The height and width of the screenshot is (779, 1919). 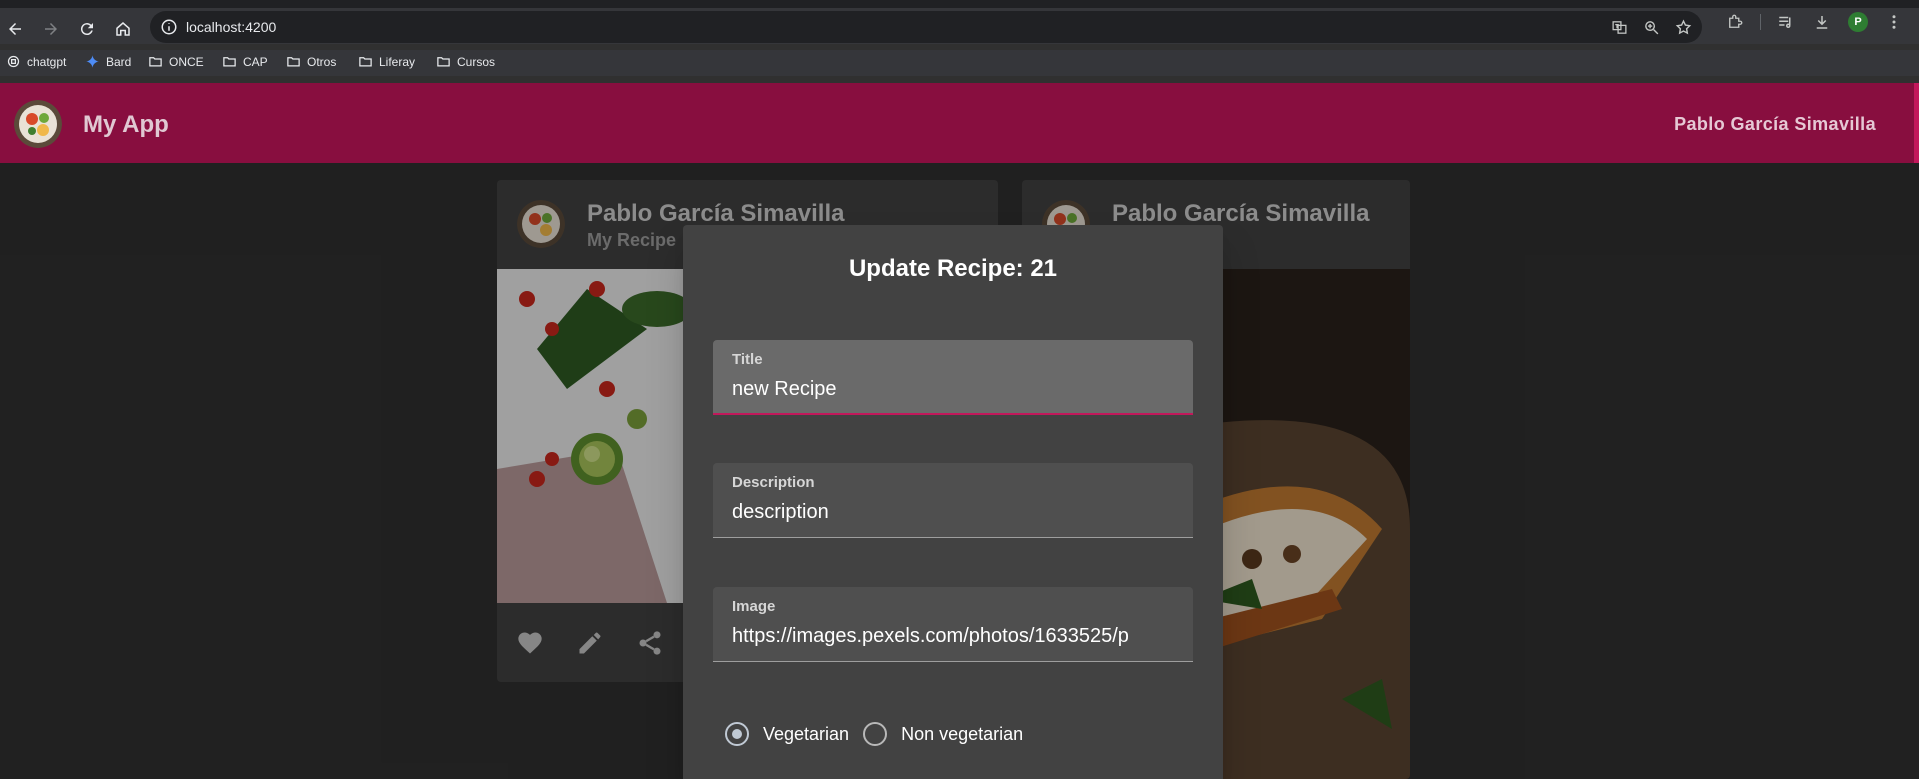 I want to click on bookmark-folder-cursos: Cursos, so click(x=465, y=61).